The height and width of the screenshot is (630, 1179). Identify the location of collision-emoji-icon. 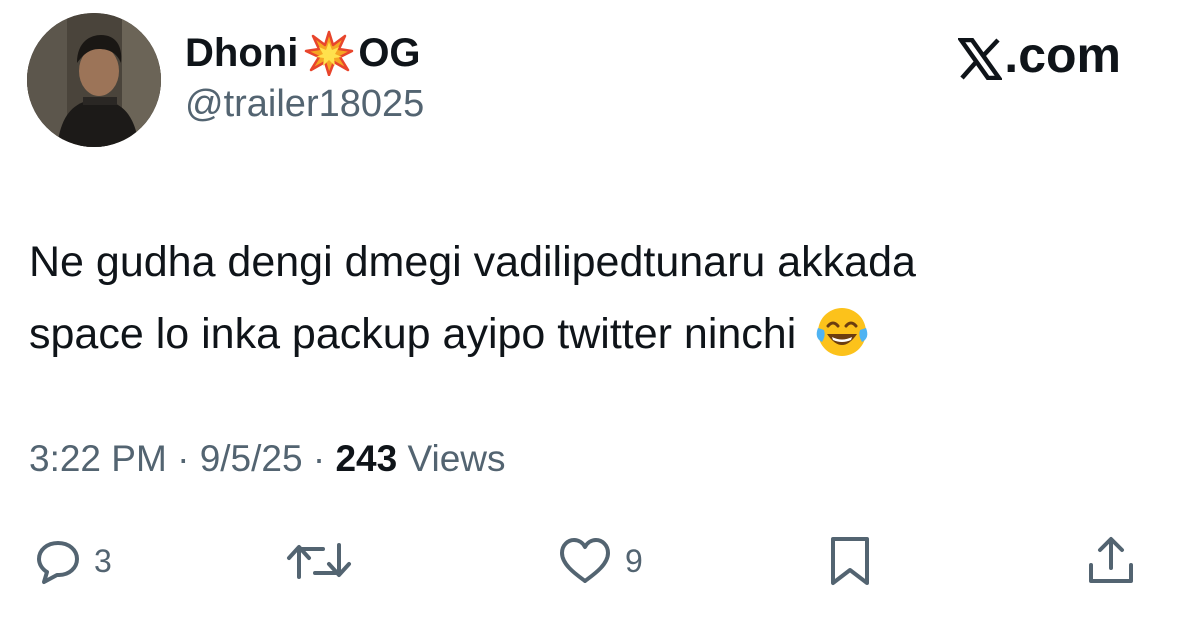
(329, 53).